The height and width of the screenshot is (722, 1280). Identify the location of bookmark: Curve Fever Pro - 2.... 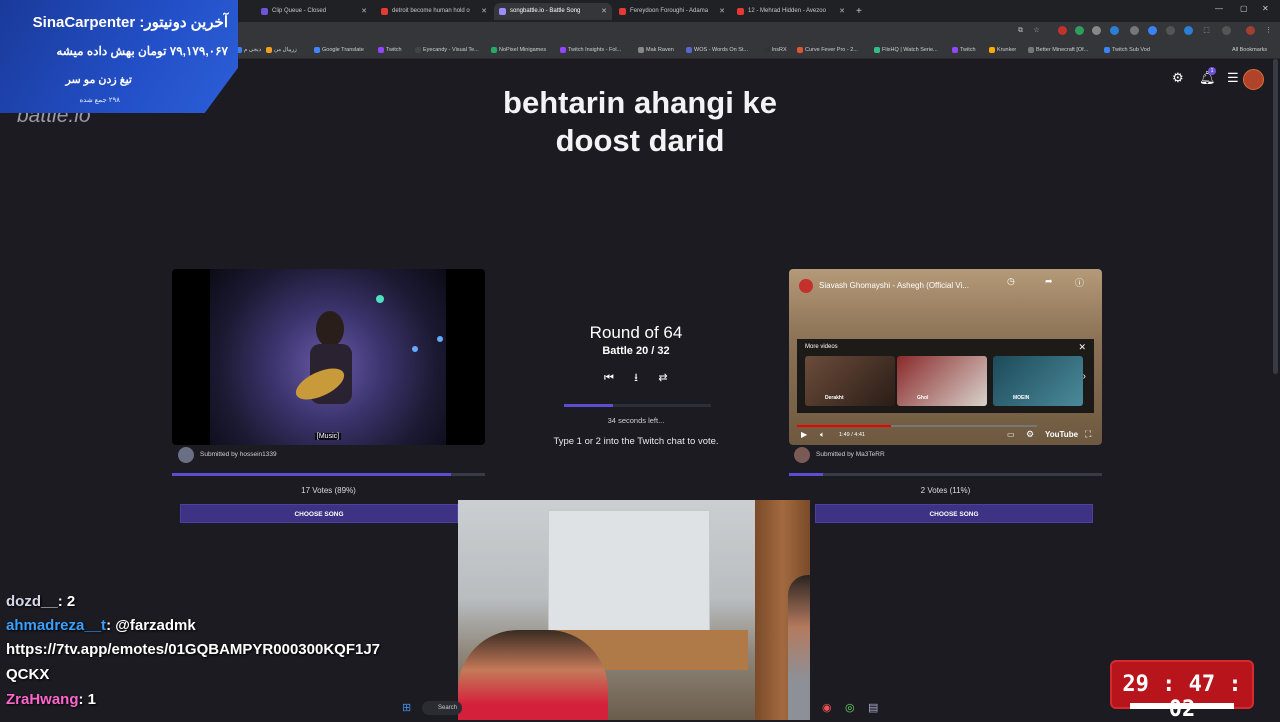
(827, 50).